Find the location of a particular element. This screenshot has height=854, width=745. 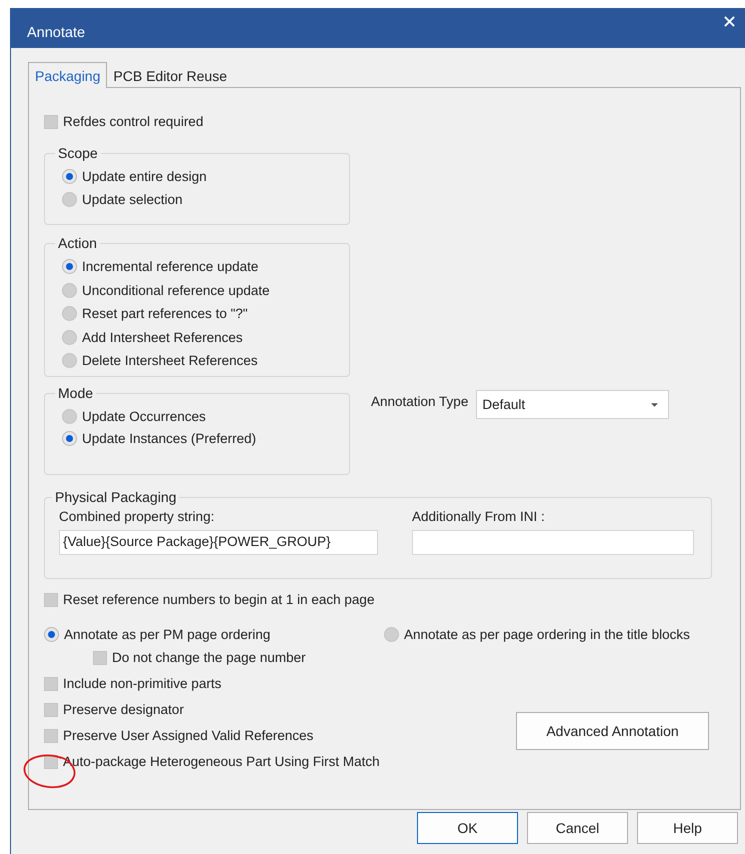

dialog-button: OK is located at coordinates (467, 828).